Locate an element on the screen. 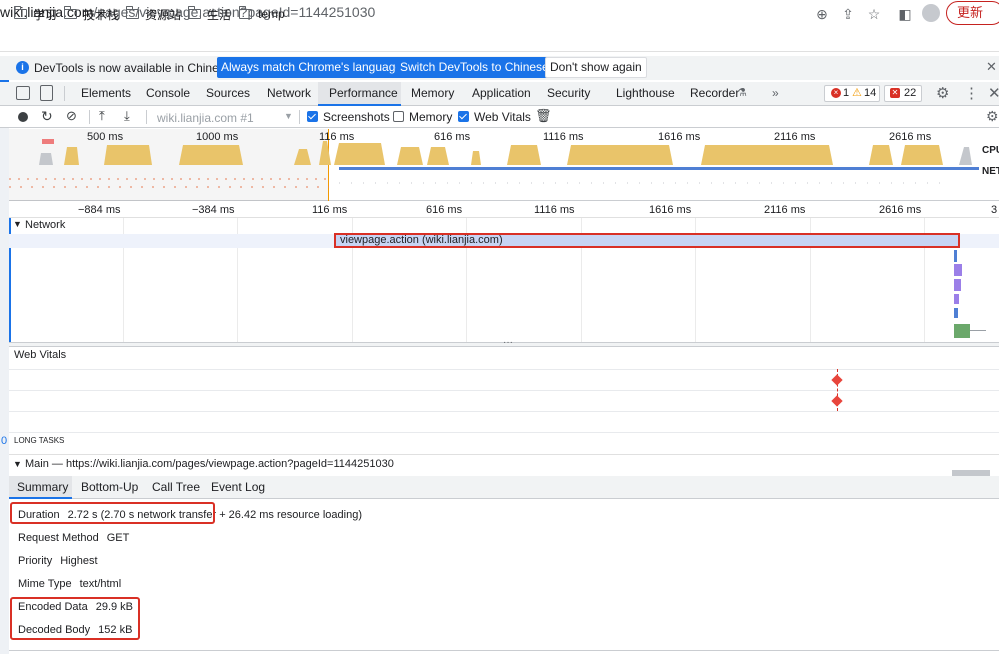 The width and height of the screenshot is (999, 654). trash-icon: 🗑 is located at coordinates (543, 116).